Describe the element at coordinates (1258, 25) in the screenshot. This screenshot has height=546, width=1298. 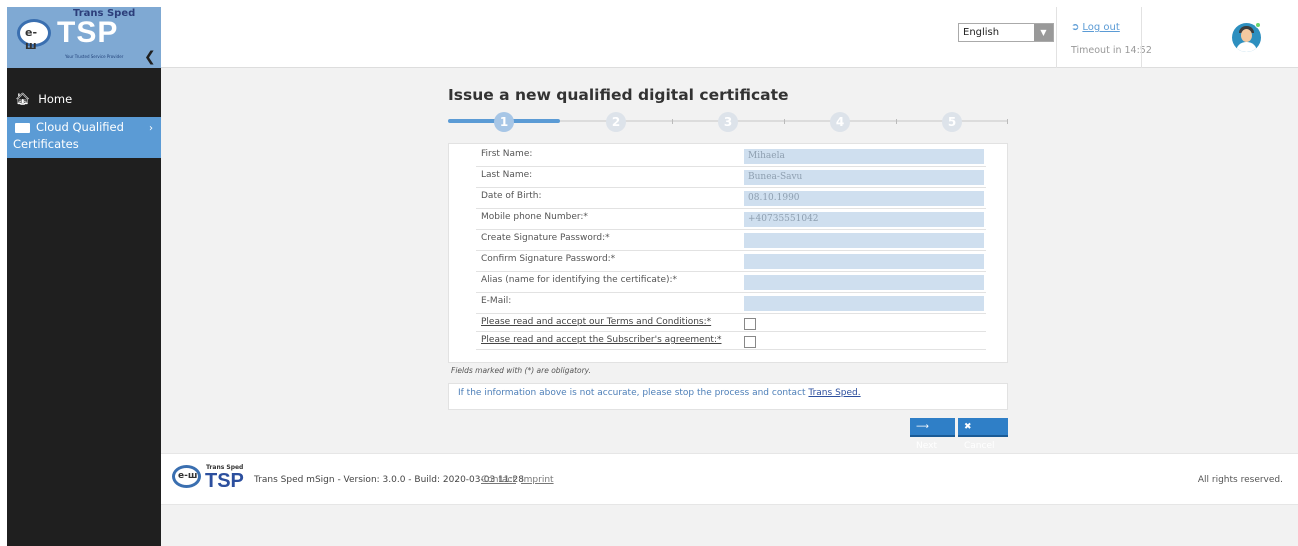
I see `online-status-dot` at that location.